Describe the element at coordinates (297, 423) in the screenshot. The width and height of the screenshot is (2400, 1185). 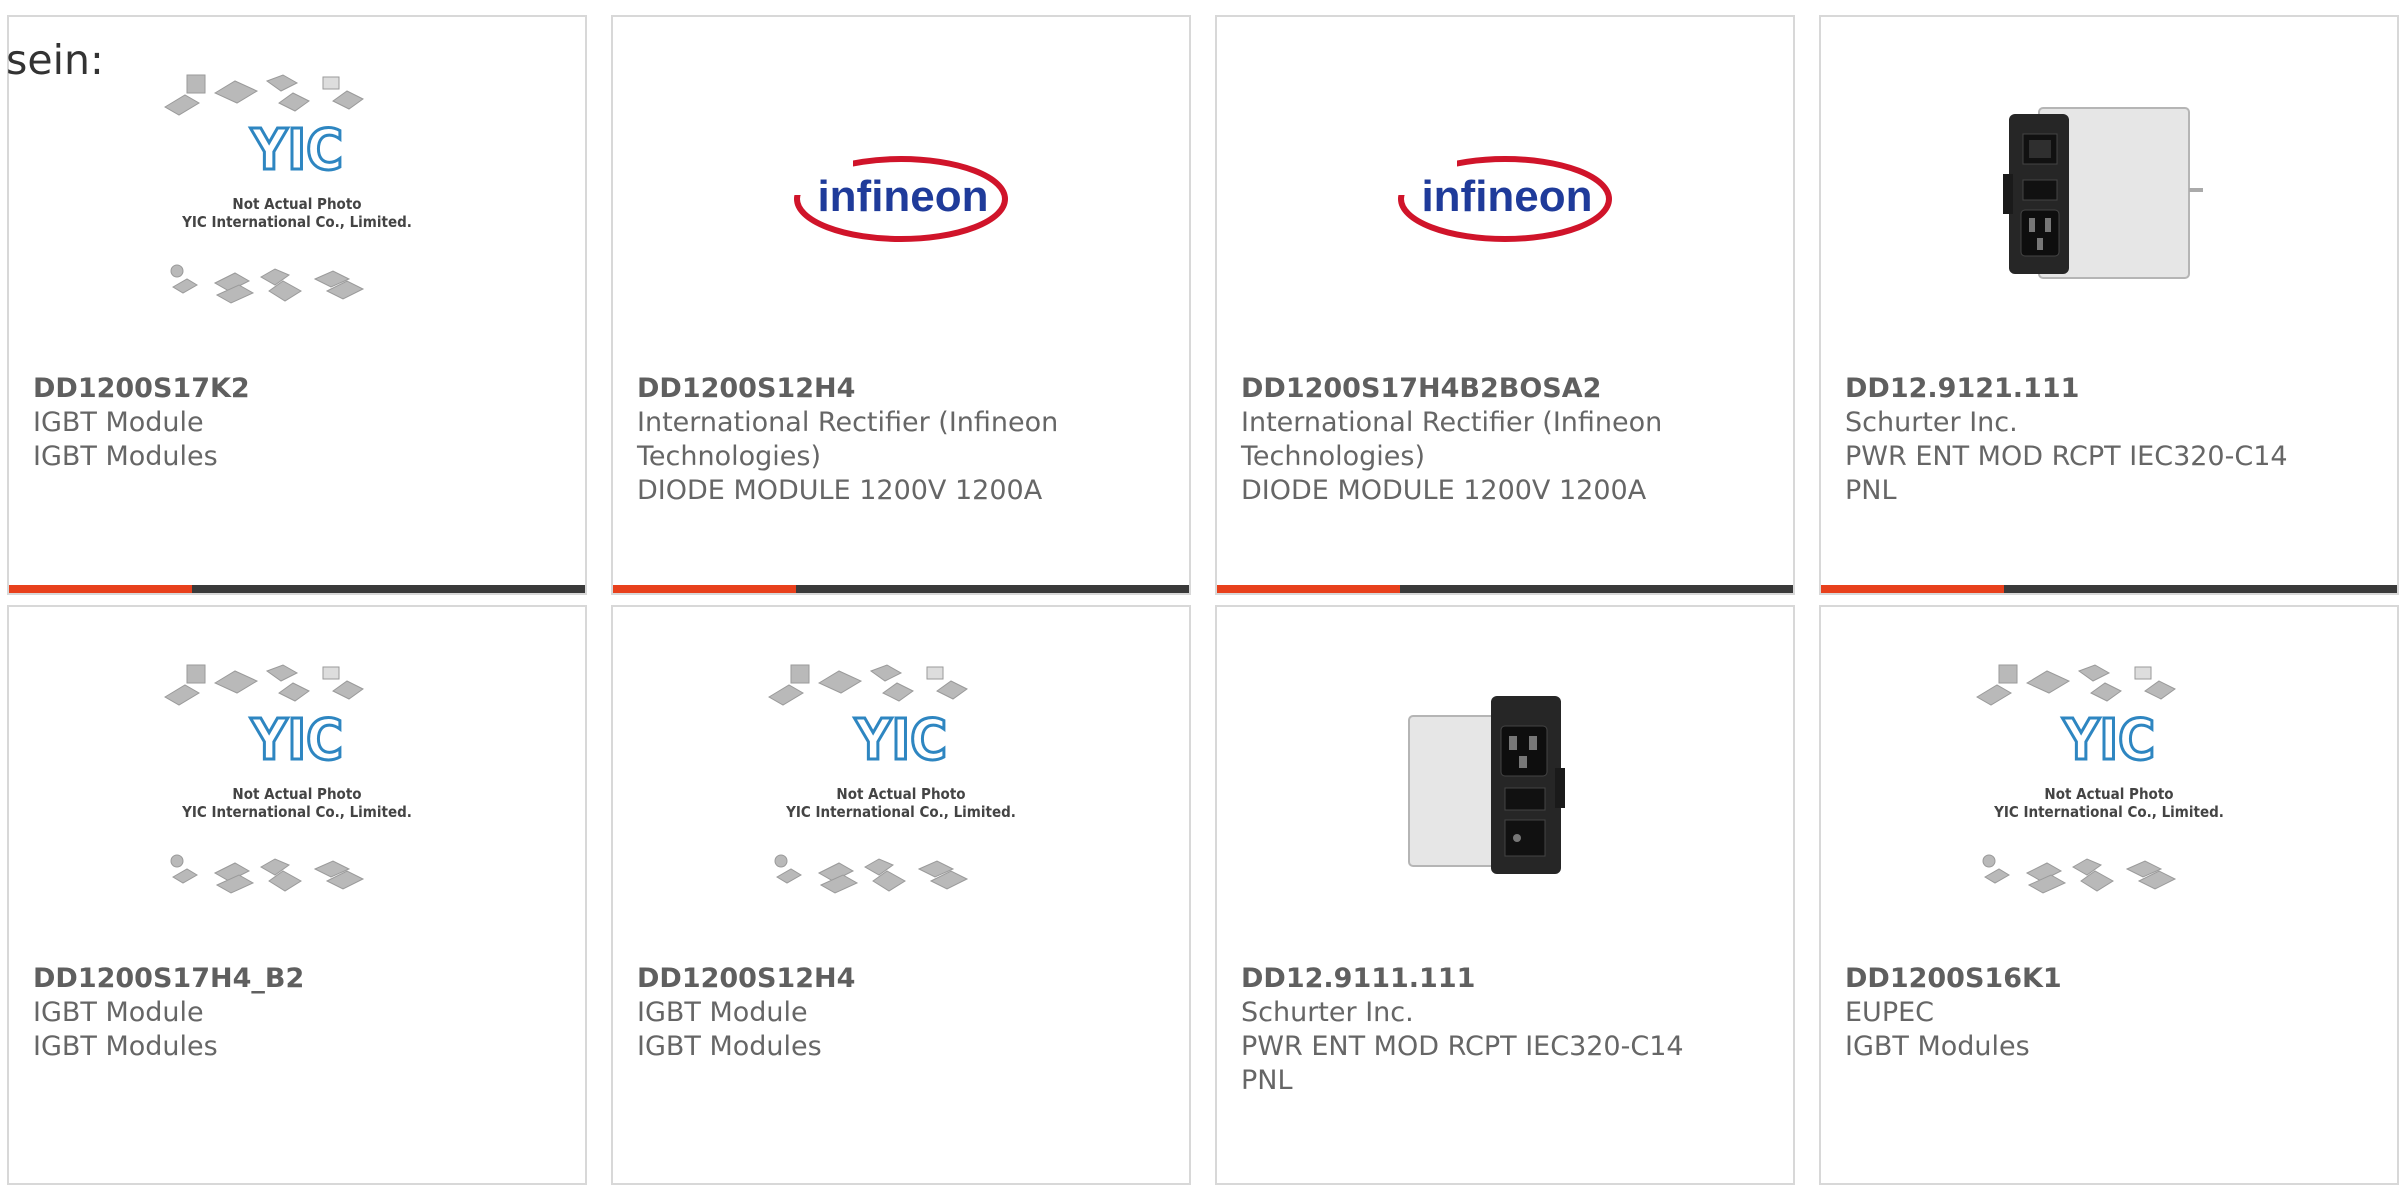
I see `product-info: DD1200S17K2 IGBT Module IGBT Modules` at that location.